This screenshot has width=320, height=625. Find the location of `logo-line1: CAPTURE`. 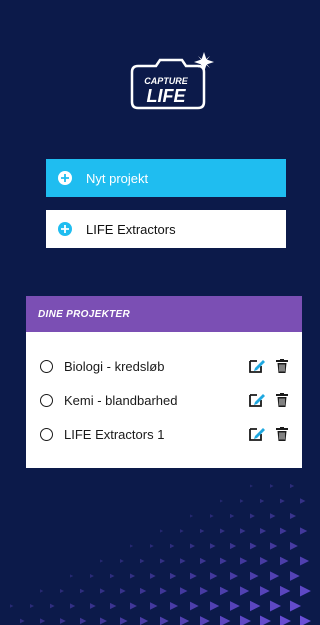

logo-line1: CAPTURE is located at coordinates (166, 81).